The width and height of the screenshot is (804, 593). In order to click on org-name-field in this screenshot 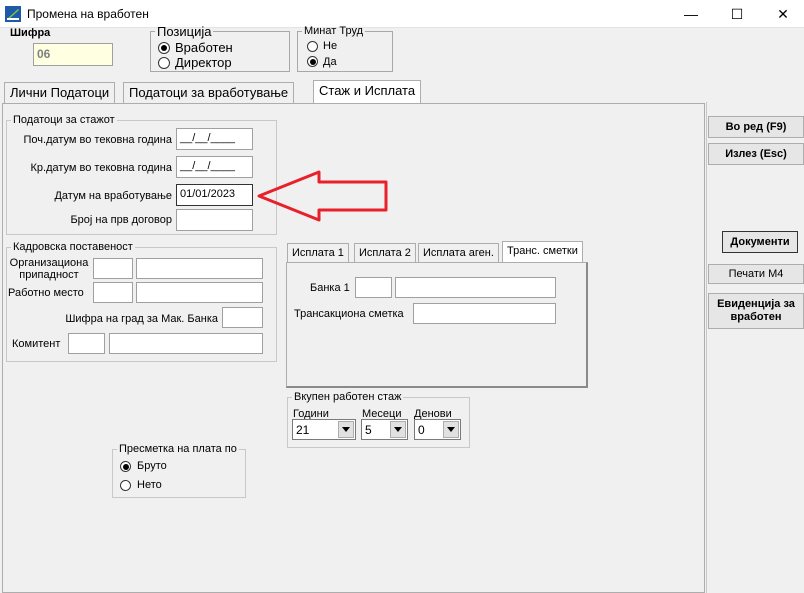, I will do `click(199, 268)`.